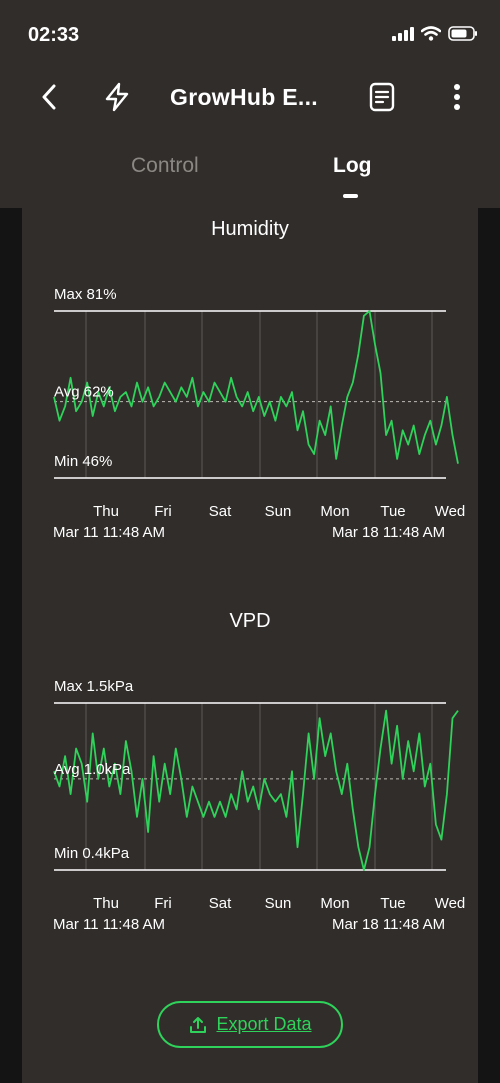  What do you see at coordinates (92, 853) in the screenshot?
I see `min-label: Min 0.4kPa` at bounding box center [92, 853].